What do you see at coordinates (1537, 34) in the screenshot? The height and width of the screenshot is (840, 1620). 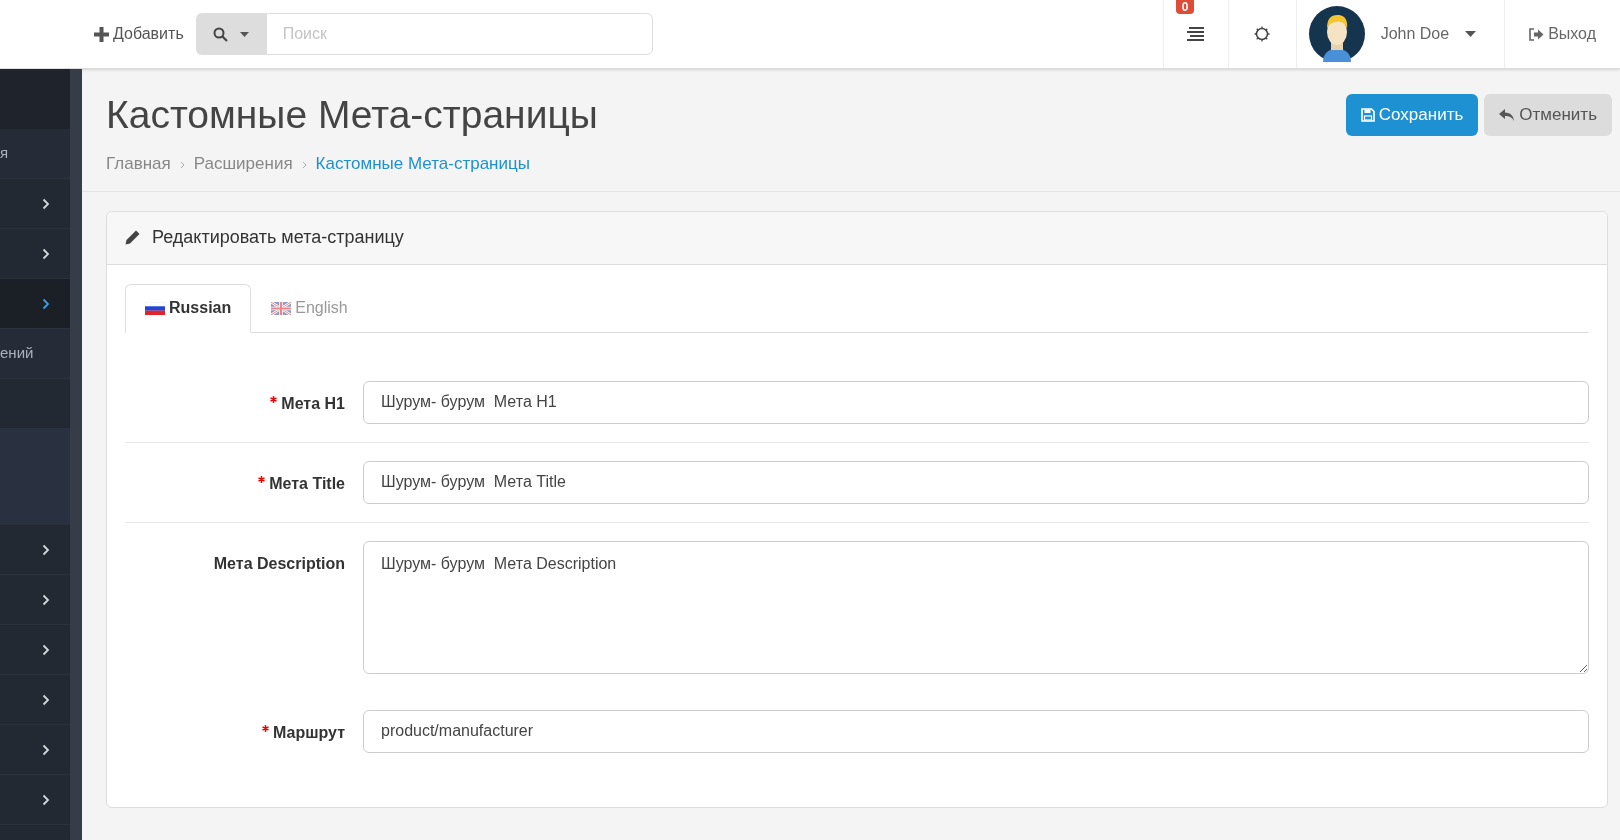 I see `logout-icon` at bounding box center [1537, 34].